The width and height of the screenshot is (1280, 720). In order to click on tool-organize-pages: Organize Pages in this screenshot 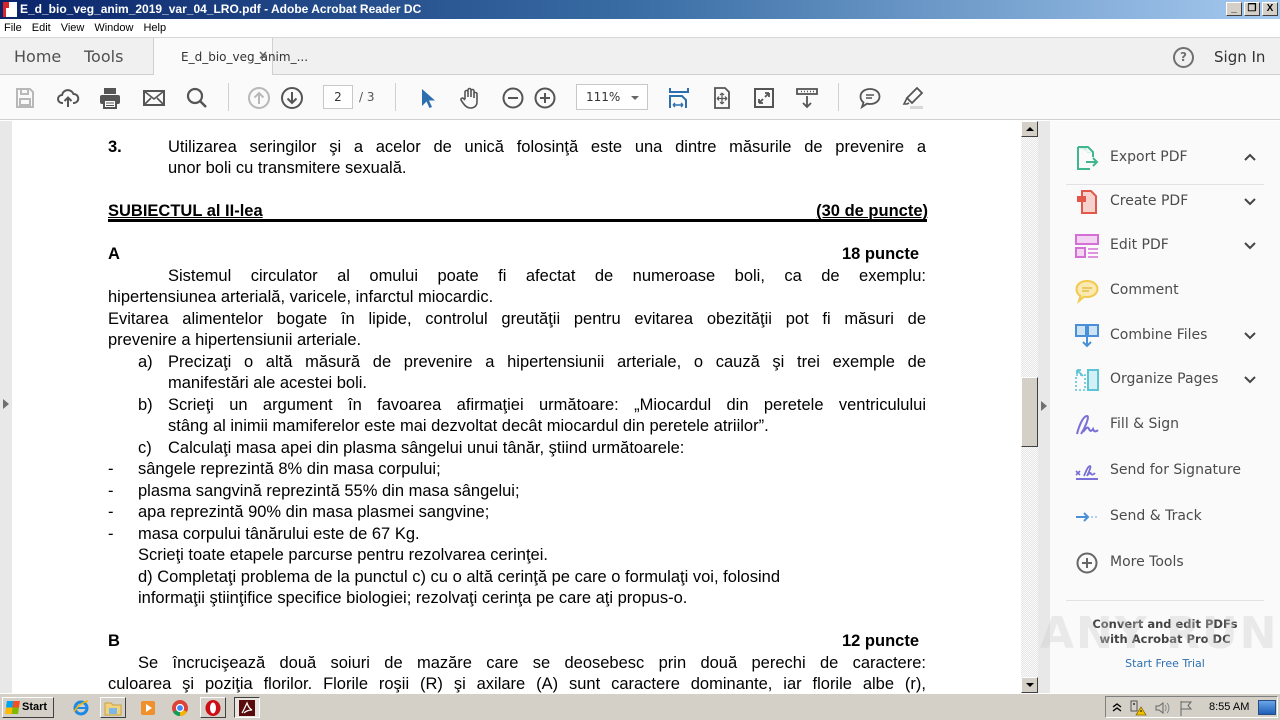, I will do `click(1165, 379)`.